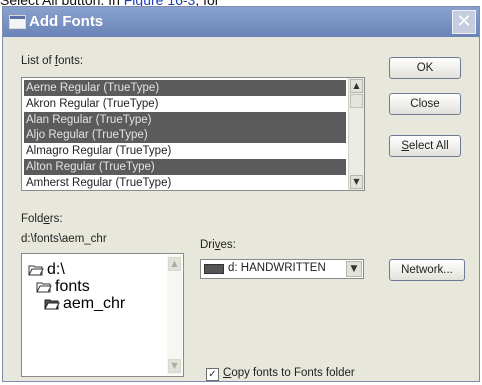 The width and height of the screenshot is (482, 385). I want to click on dropdown-arrow: ▼, so click(354, 269).